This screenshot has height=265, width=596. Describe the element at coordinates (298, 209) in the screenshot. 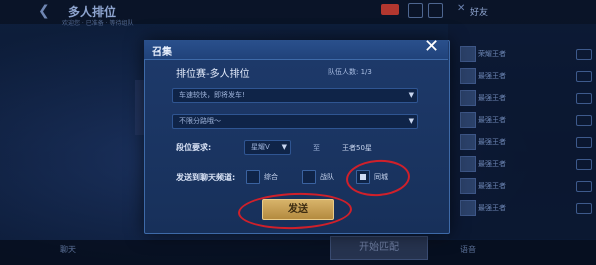

I see `send-button: 发送` at that location.